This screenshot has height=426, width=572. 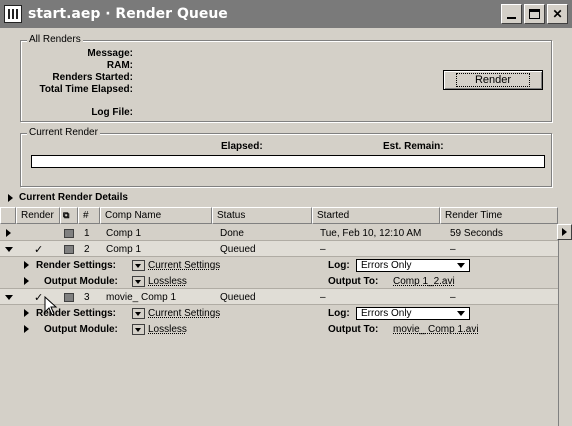 I want to click on vertical-scrollbar, so click(x=565, y=325).